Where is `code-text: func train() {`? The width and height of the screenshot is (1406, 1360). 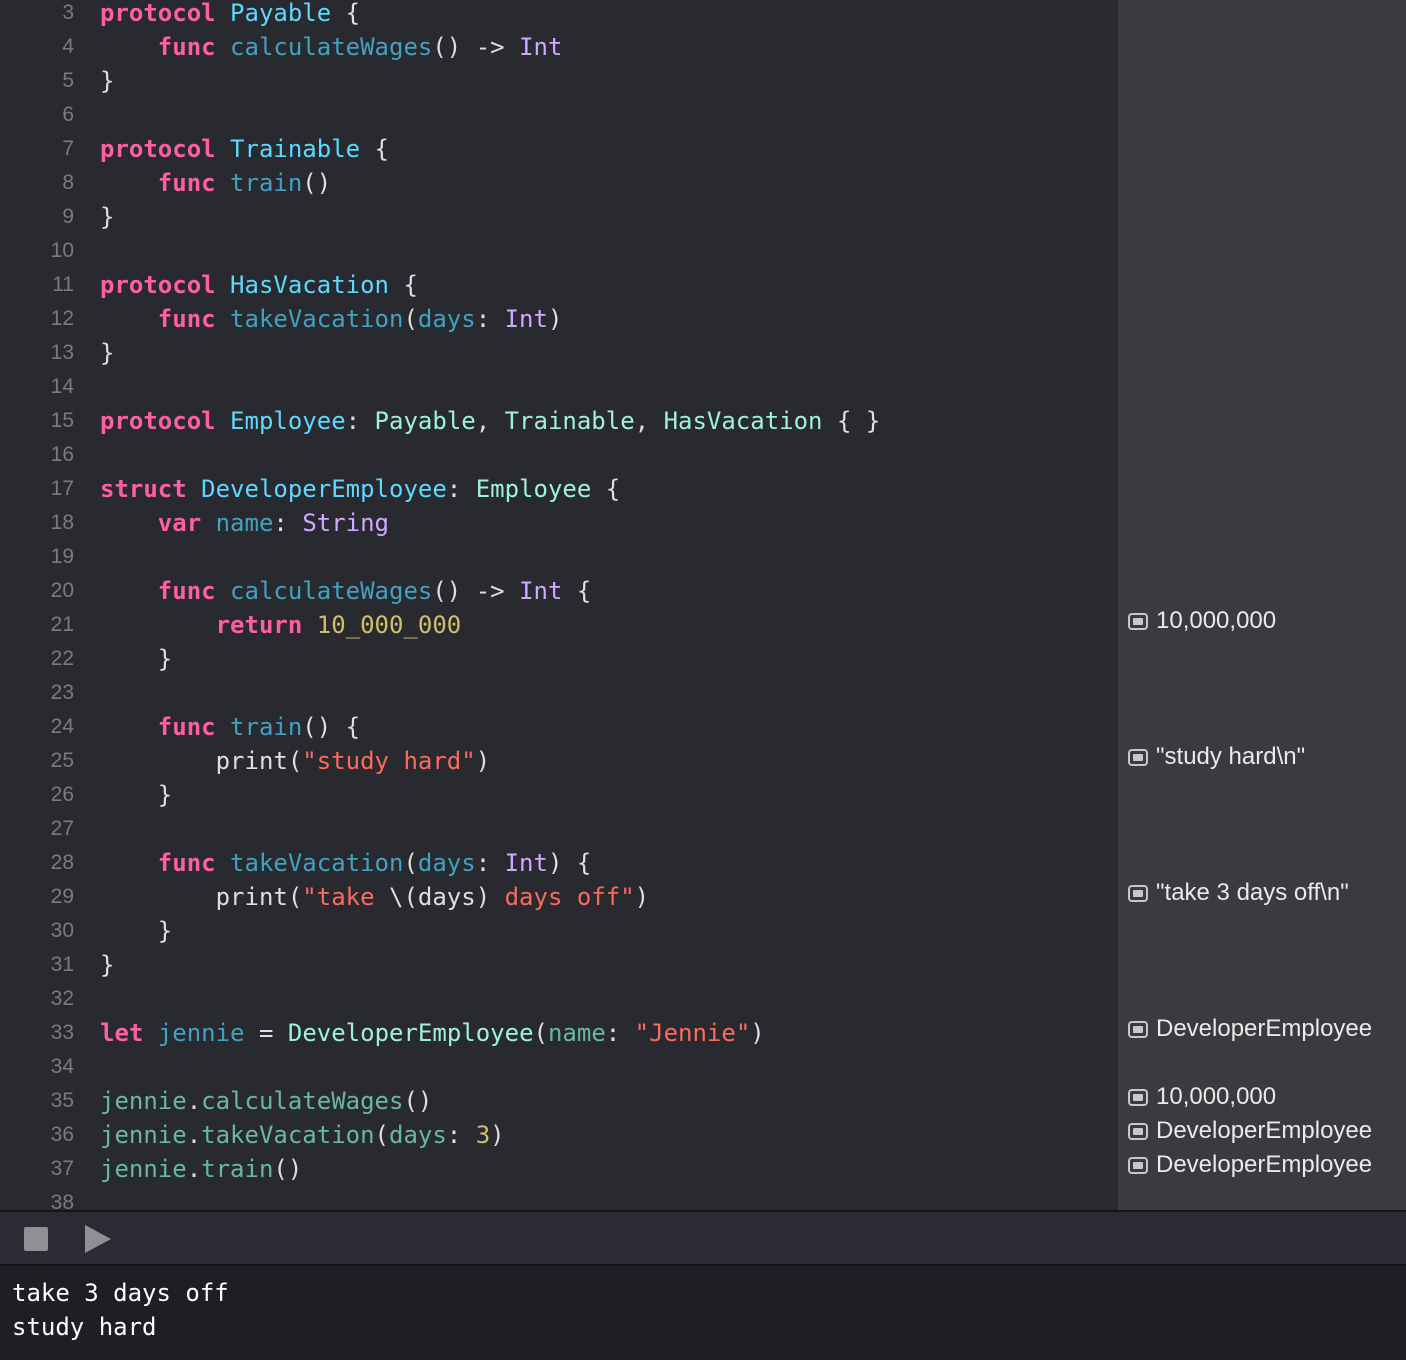
code-text: func train() { is located at coordinates (230, 727).